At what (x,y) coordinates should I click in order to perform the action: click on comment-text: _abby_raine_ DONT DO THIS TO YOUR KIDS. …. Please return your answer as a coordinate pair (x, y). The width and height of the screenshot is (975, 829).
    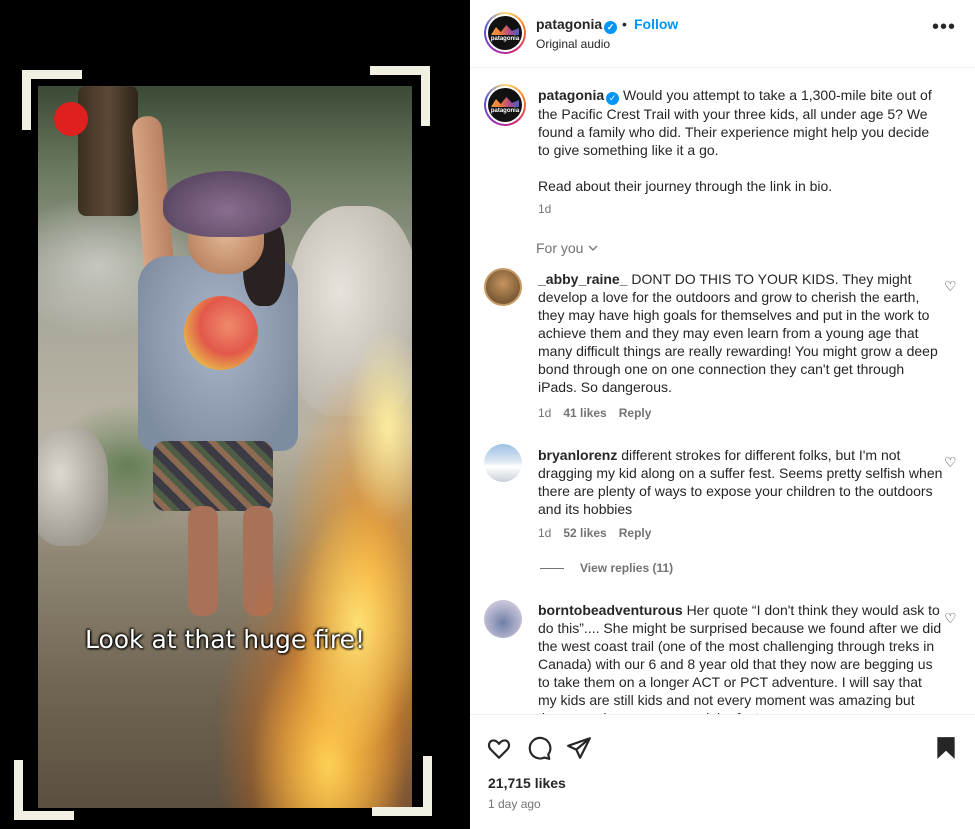
    Looking at the image, I should click on (738, 333).